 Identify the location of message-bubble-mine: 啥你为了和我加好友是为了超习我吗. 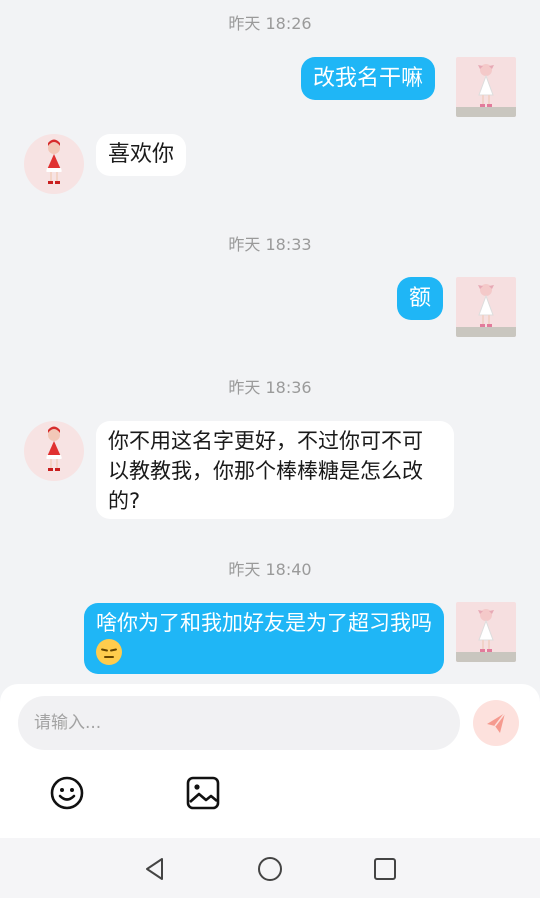
(264, 638).